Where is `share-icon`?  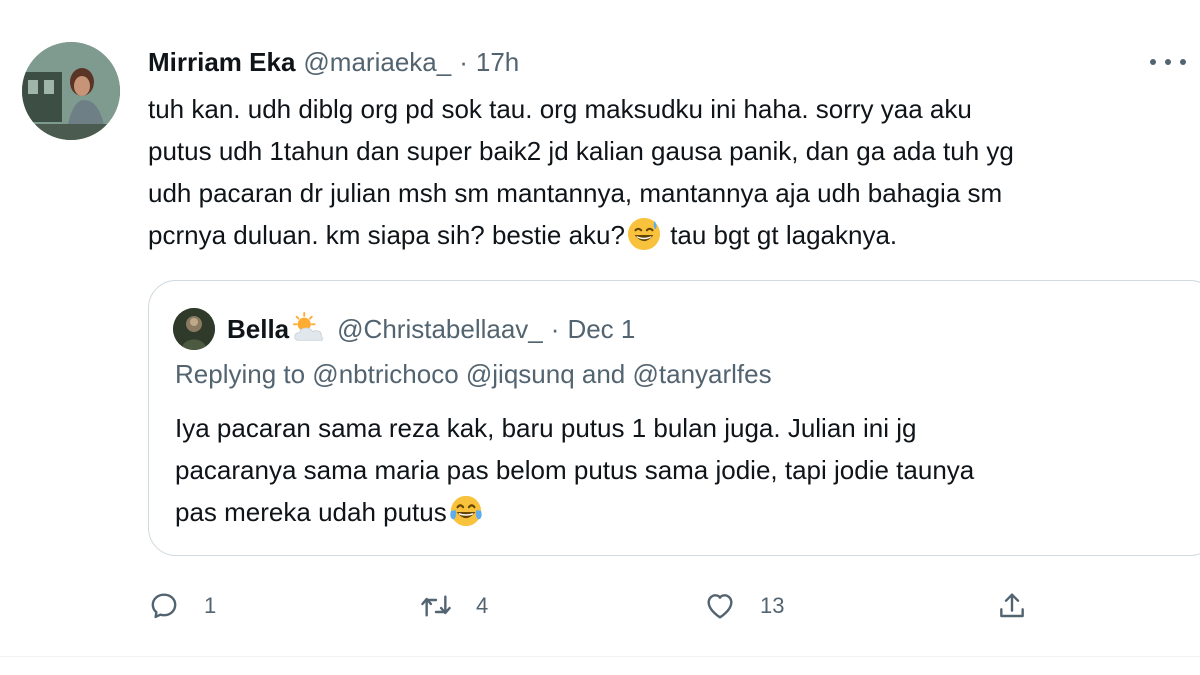
share-icon is located at coordinates (1012, 605).